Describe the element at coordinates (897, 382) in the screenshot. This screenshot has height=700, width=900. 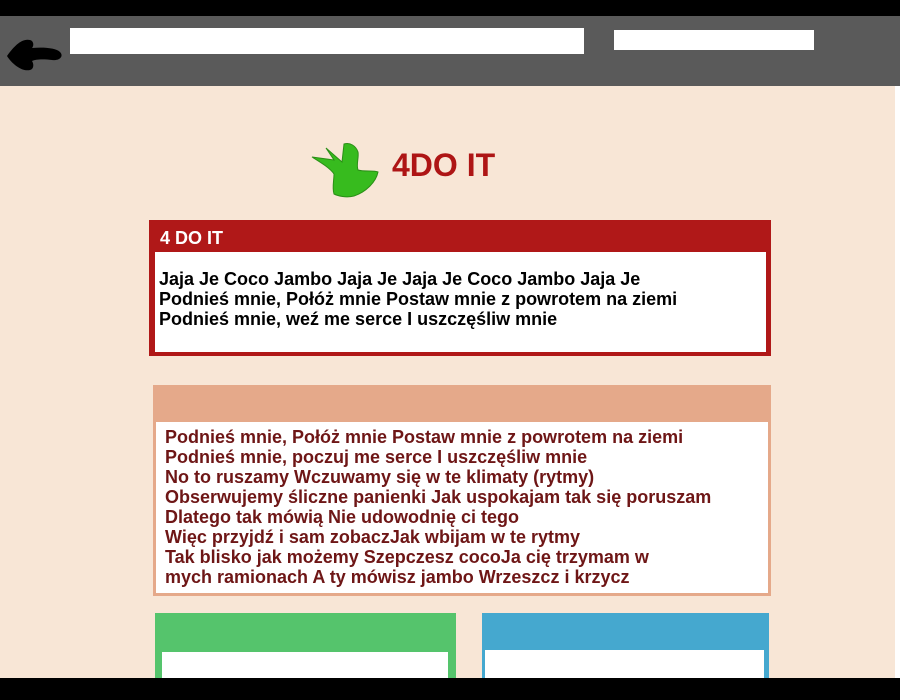
I see `page-edge` at that location.